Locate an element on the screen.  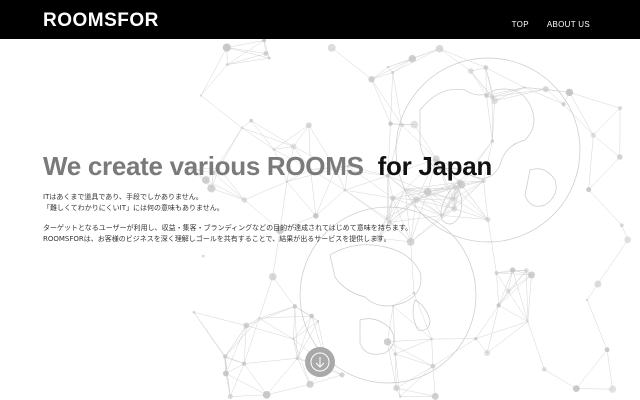
nav-link-top: TOP is located at coordinates (520, 24).